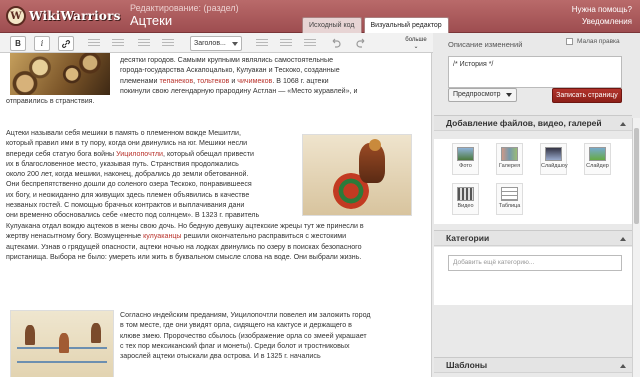 The image size is (640, 377). I want to click on templates-section-header: Шаблоны, so click(533, 365).